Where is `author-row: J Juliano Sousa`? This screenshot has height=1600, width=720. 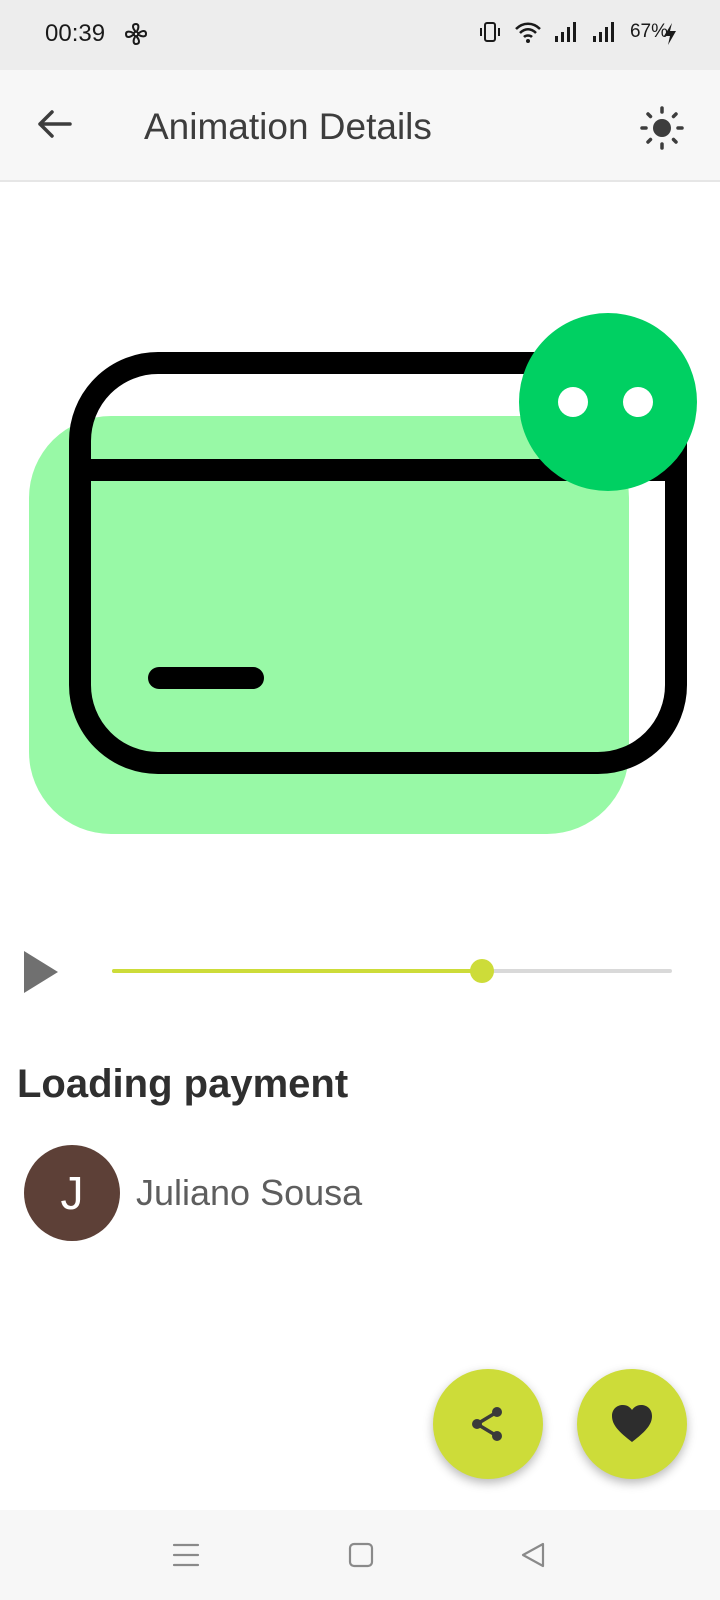 author-row: J Juliano Sousa is located at coordinates (193, 1193).